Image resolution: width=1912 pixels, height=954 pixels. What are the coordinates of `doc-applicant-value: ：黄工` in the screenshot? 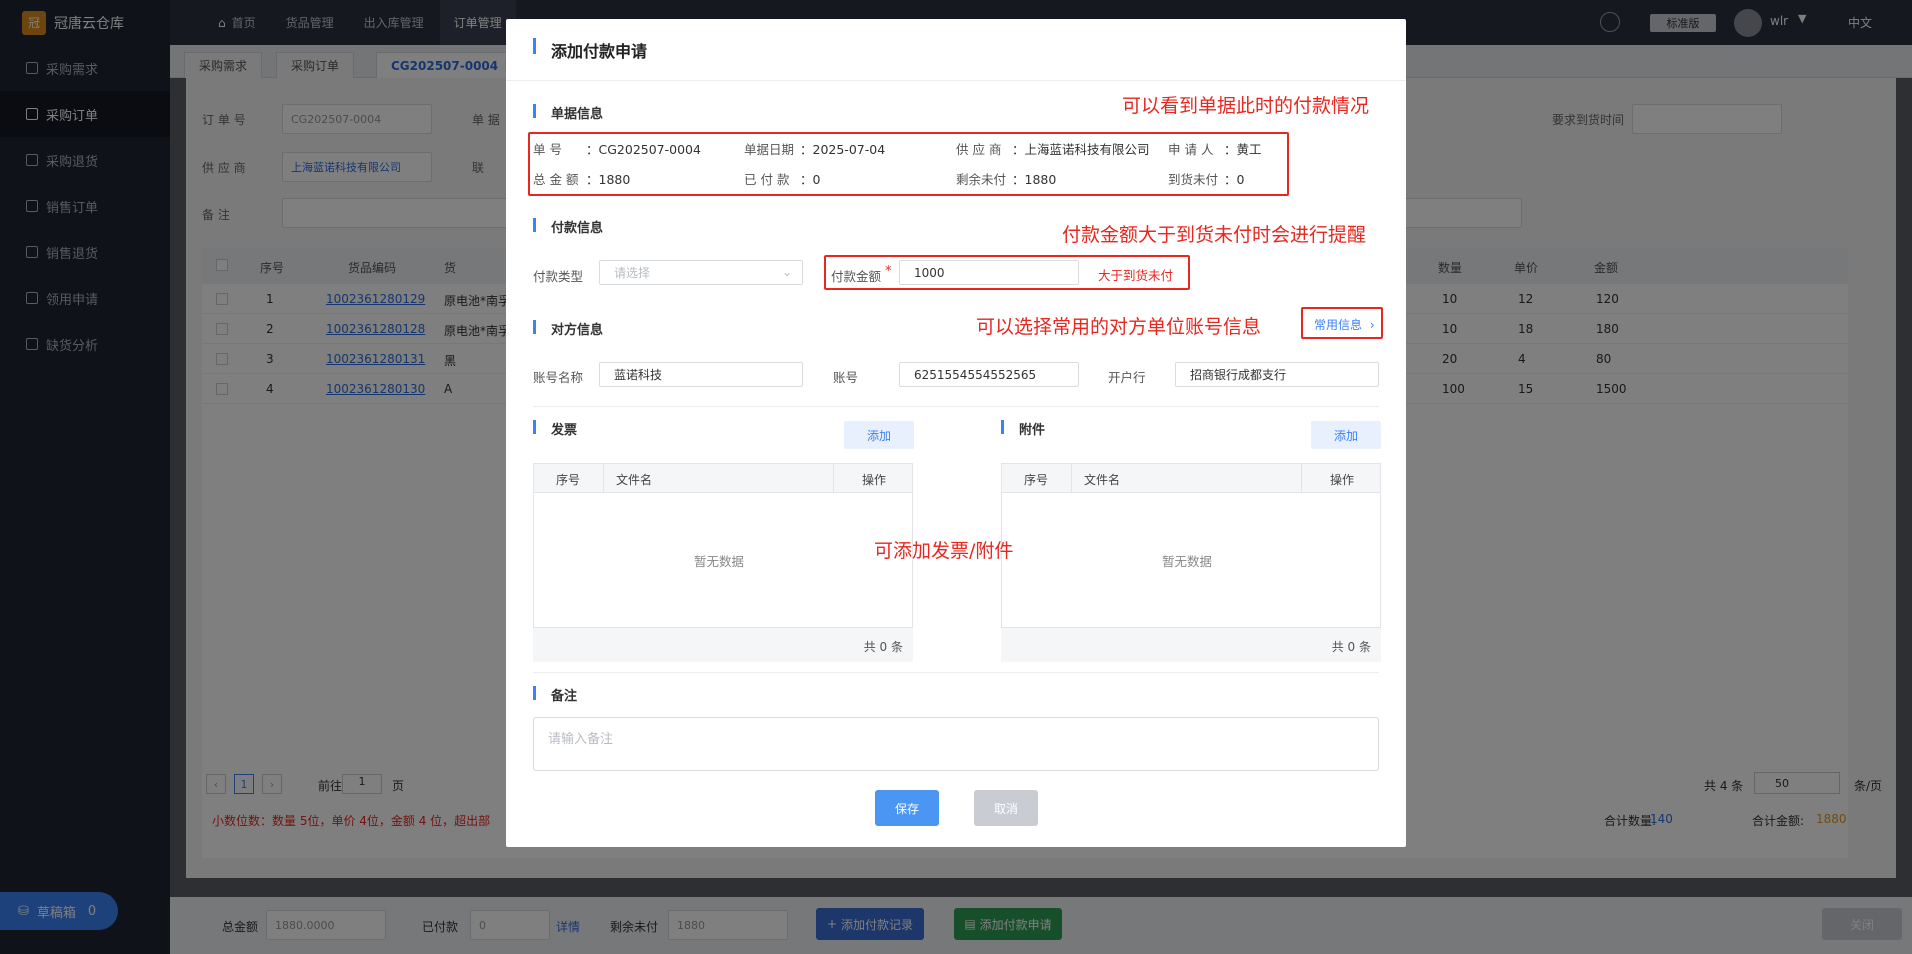 It's located at (1243, 149).